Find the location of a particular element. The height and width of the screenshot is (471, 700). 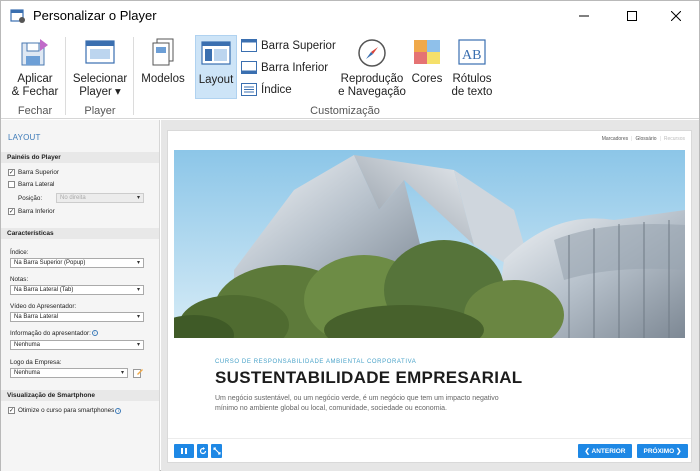

link-resources: Recursos is located at coordinates (674, 139).